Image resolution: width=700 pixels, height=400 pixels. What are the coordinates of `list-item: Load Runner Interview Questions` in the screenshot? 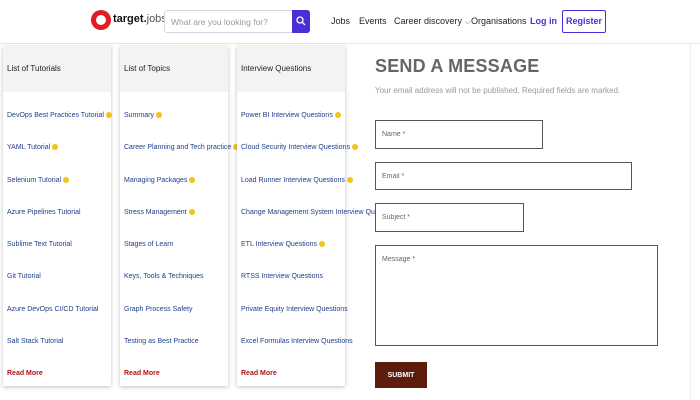 It's located at (297, 180).